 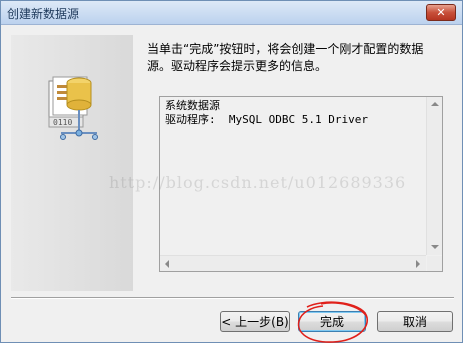 I want to click on back-button: < 上一步(B), so click(x=255, y=321).